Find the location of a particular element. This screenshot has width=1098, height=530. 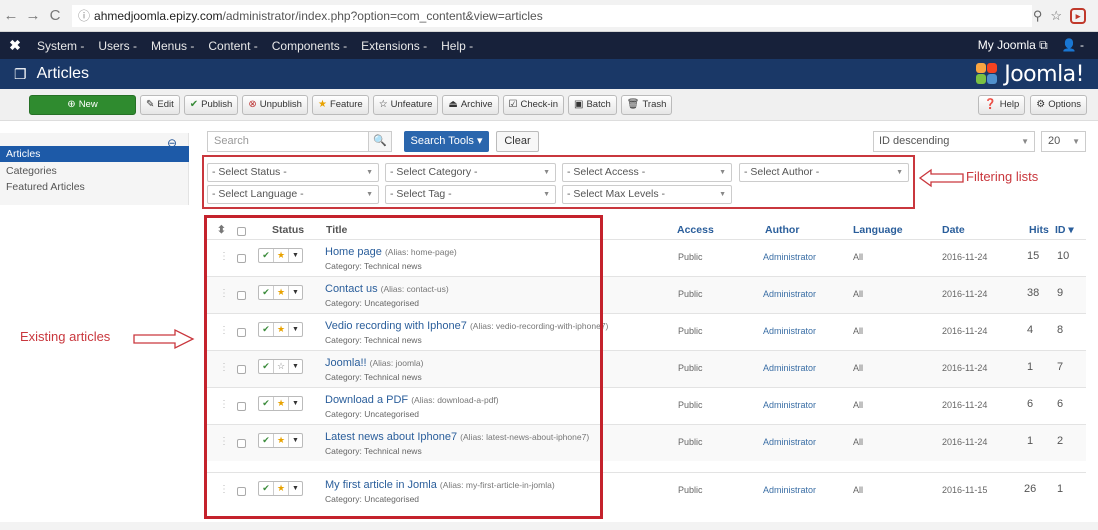

filter-language-select: - Select Language - ▼ is located at coordinates (293, 194).